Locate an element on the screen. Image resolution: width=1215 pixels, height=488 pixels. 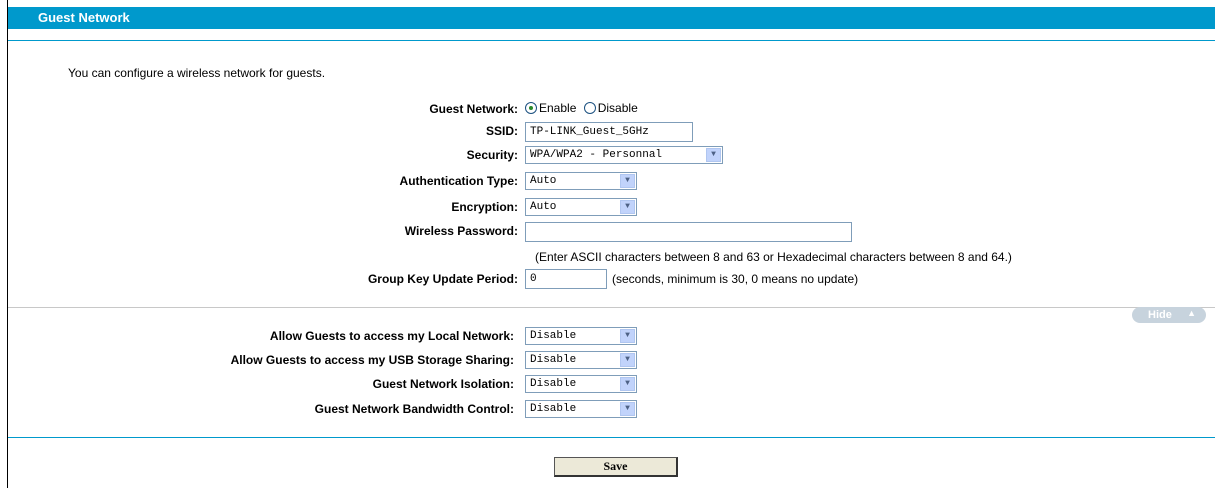
page-title: Guest Network is located at coordinates (84, 17).